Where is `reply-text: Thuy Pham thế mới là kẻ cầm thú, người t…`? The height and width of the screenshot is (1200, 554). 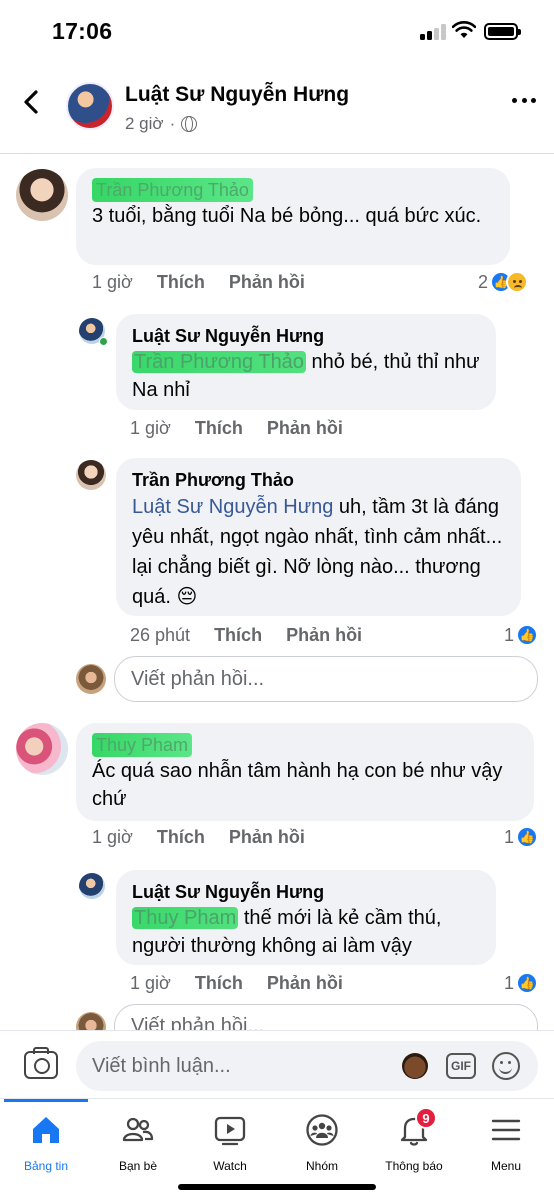
reply-text: Thuy Pham thế mới là kẻ cầm thú, người t… is located at coordinates (287, 932).